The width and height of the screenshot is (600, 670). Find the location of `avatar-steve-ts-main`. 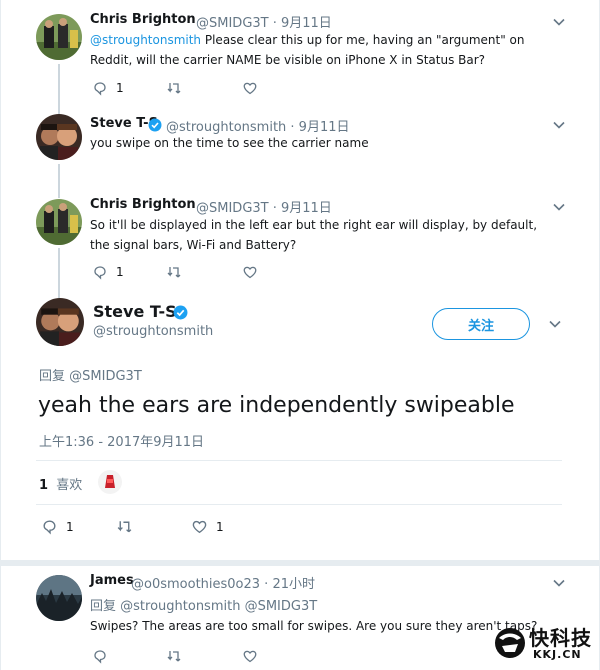

avatar-steve-ts-main is located at coordinates (60, 322).